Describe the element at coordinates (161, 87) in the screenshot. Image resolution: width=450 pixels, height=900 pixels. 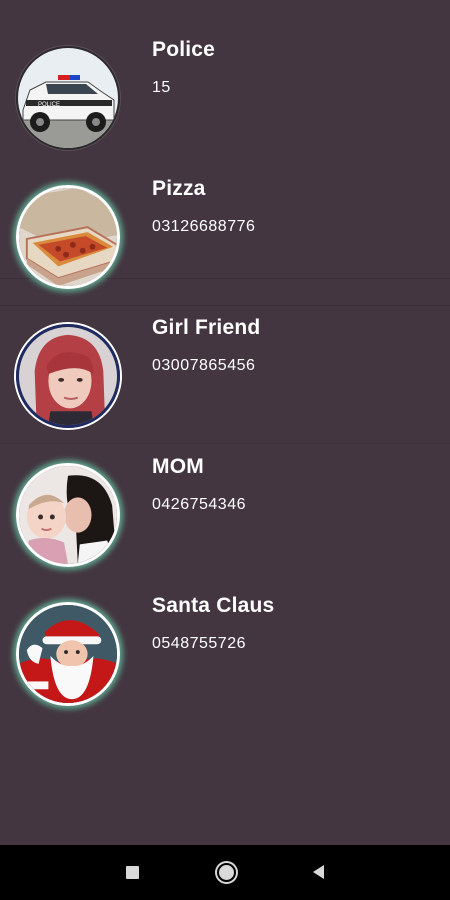
I see `contact-number: 15` at that location.